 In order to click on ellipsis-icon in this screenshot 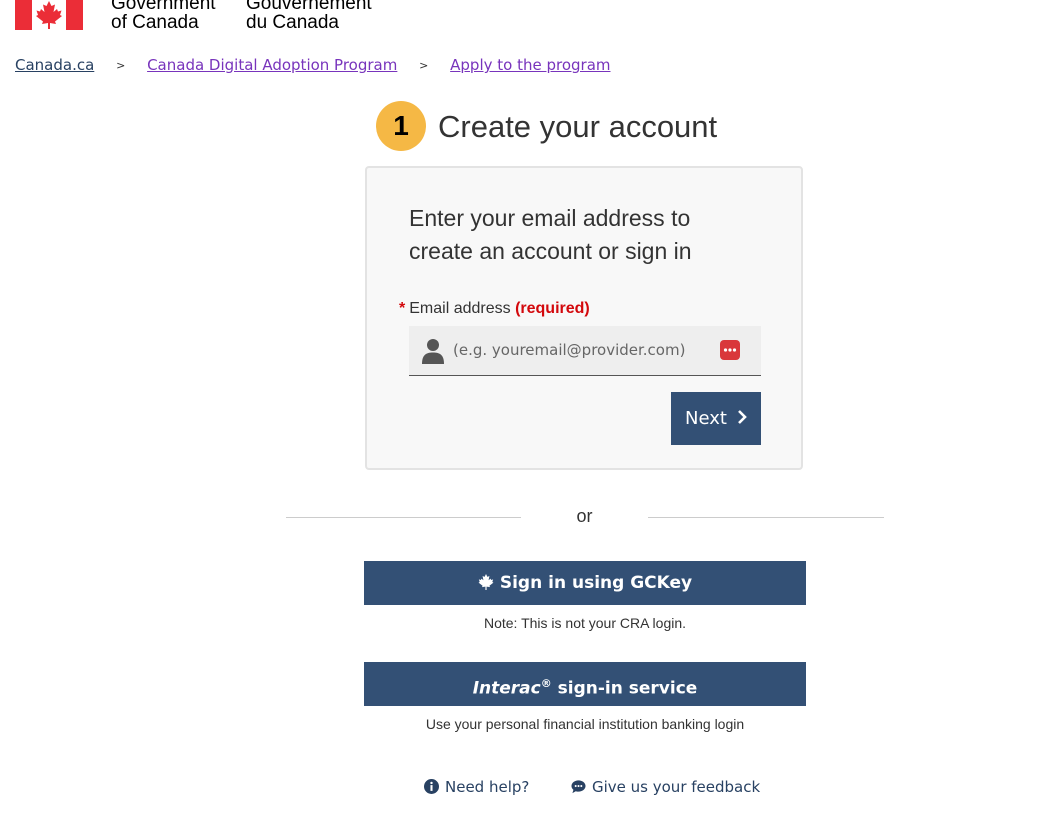, I will do `click(730, 350)`.